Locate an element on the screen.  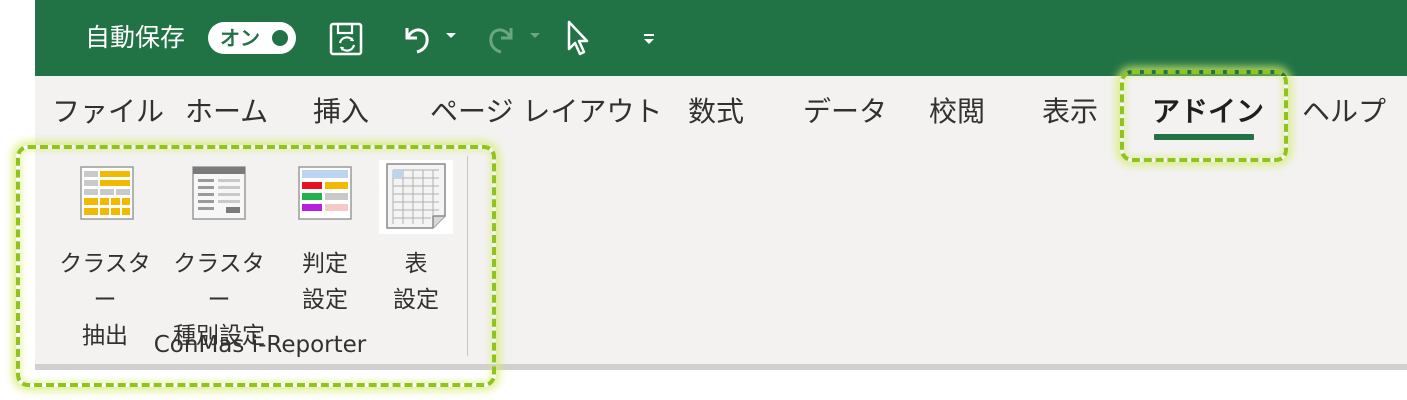
tab-review: 校閲 is located at coordinates (957, 112).